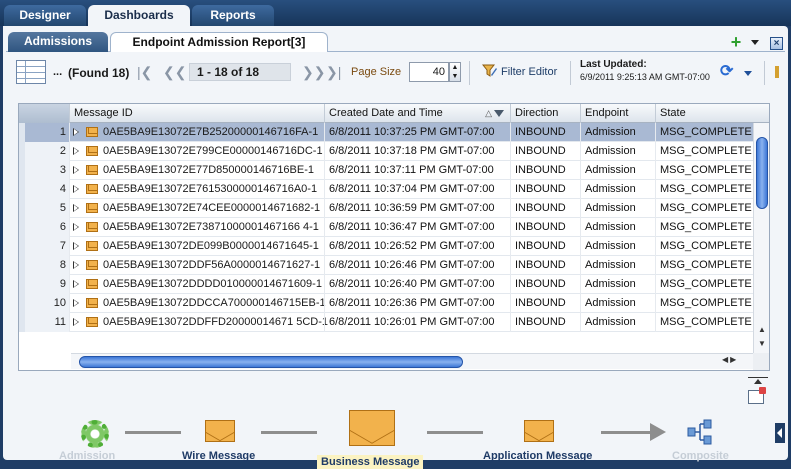  What do you see at coordinates (211, 227) in the screenshot?
I see `message-id: 0AE5BA9E13072E73871000001467166 4-1` at bounding box center [211, 227].